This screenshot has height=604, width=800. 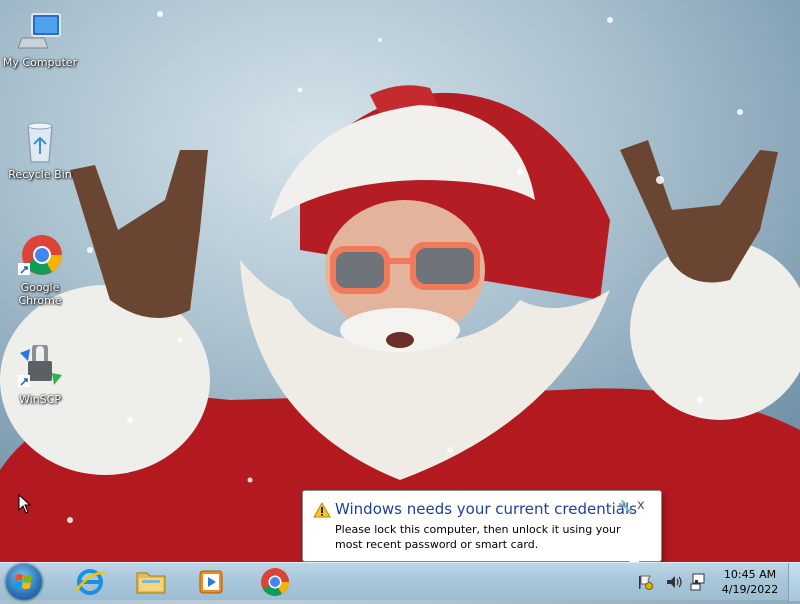 I want to click on media-player-icon, so click(x=211, y=582).